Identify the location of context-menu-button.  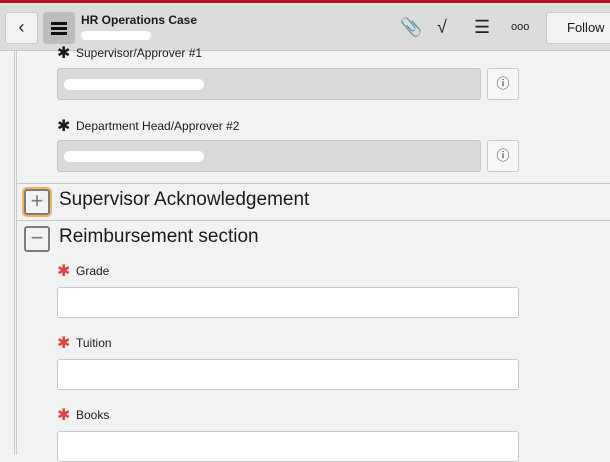
(59, 28).